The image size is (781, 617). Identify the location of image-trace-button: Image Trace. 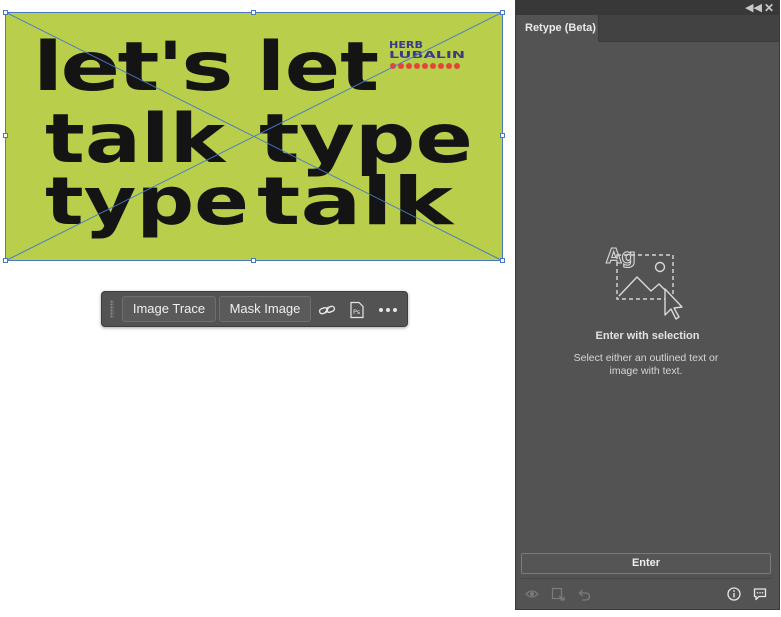
(169, 309).